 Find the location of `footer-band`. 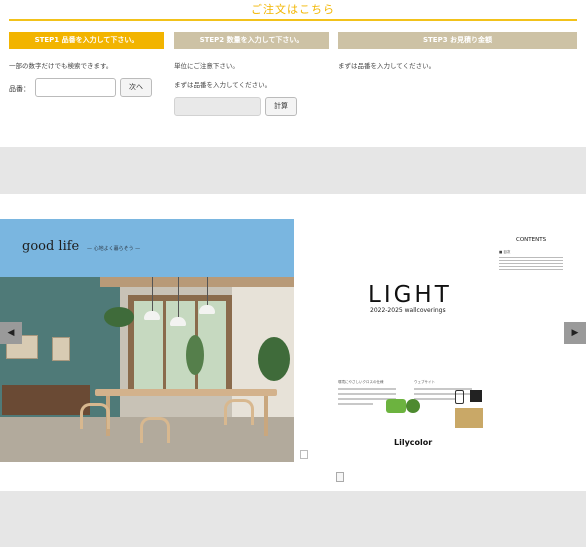

footer-band is located at coordinates (293, 519).